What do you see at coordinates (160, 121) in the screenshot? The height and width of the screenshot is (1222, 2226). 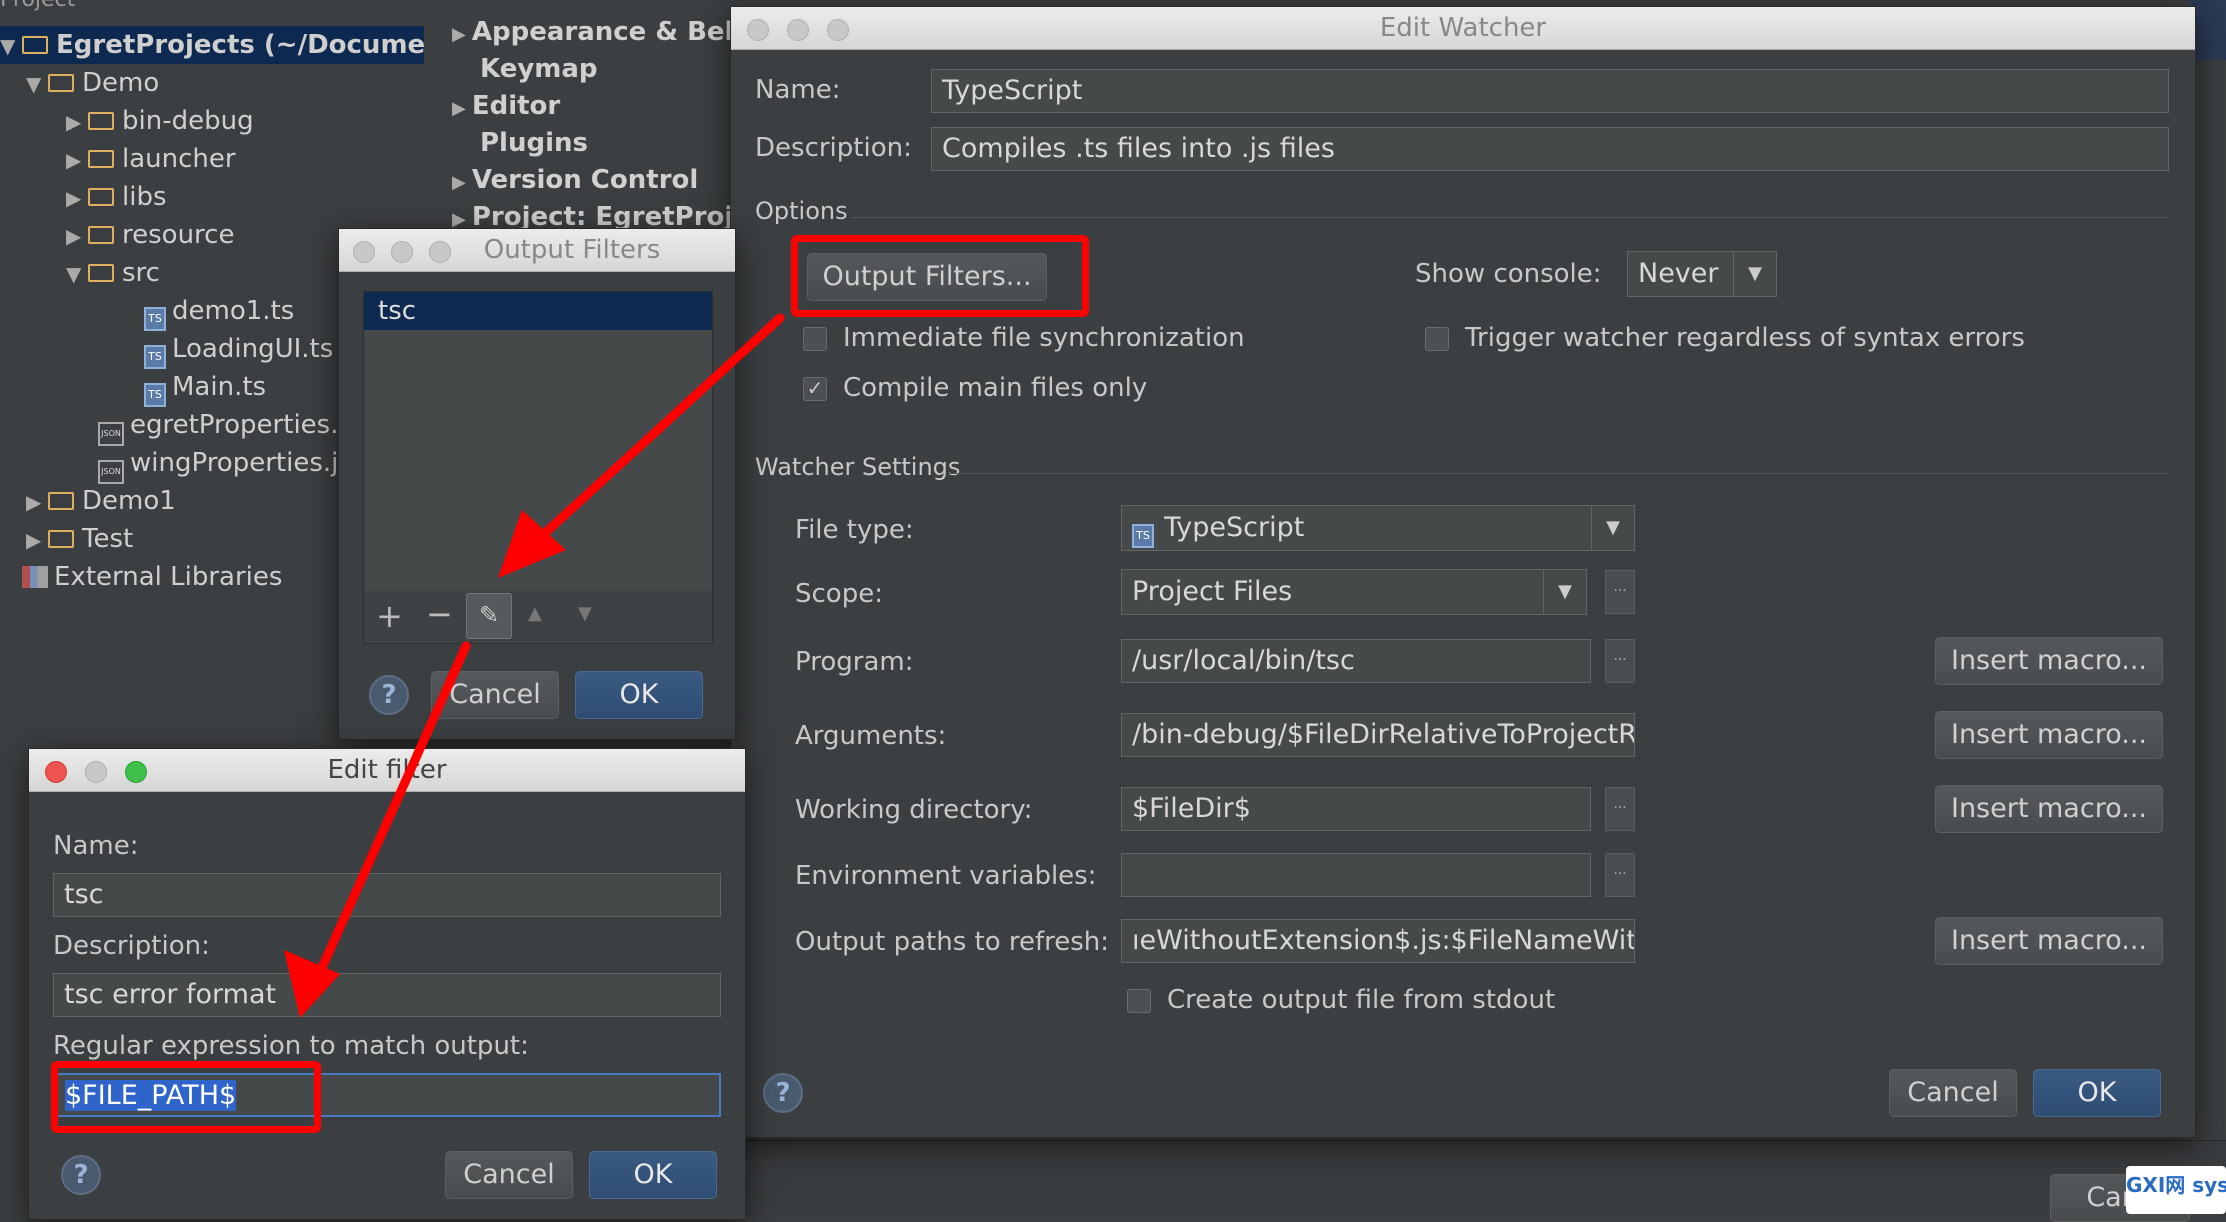 I see `tree-item: ▶ bin-debug` at bounding box center [160, 121].